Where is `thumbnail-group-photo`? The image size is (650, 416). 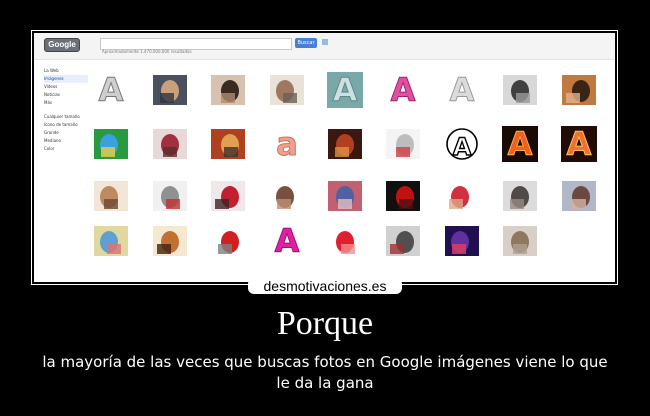
thumbnail-group-photo is located at coordinates (345, 196).